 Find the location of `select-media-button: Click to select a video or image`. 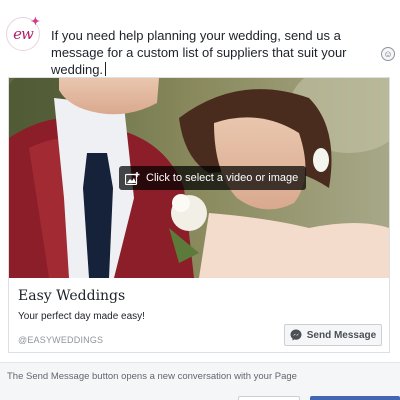

select-media-button: Click to select a video or image is located at coordinates (213, 178).